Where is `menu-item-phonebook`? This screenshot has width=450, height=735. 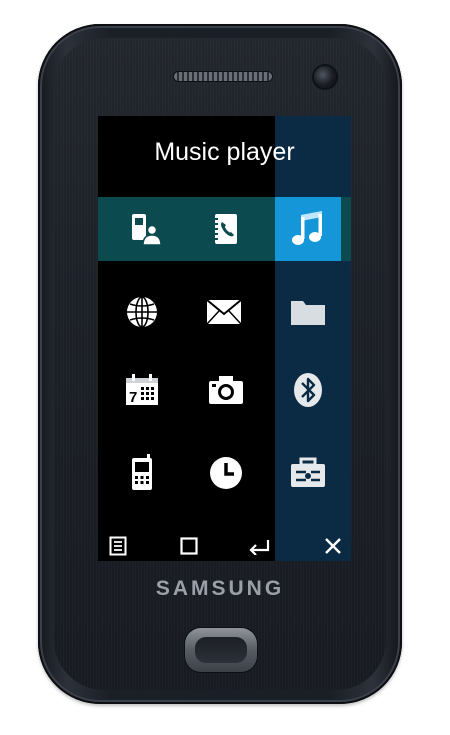
menu-item-phonebook is located at coordinates (226, 229).